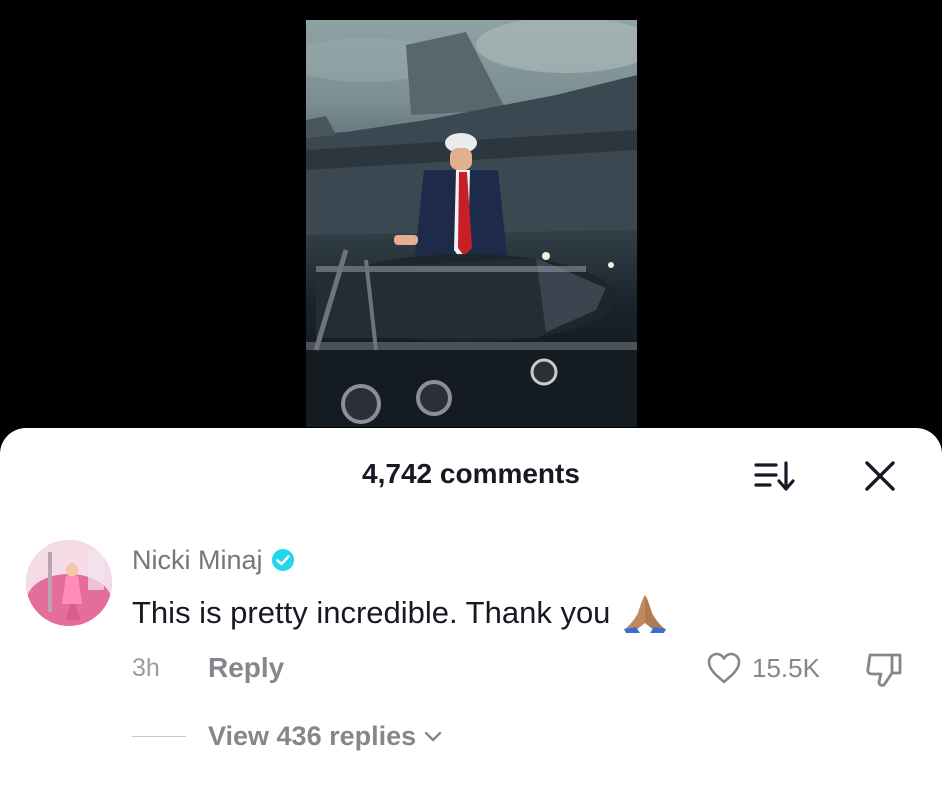 The width and height of the screenshot is (942, 787). What do you see at coordinates (433, 736) in the screenshot?
I see `chevron-down-icon` at bounding box center [433, 736].